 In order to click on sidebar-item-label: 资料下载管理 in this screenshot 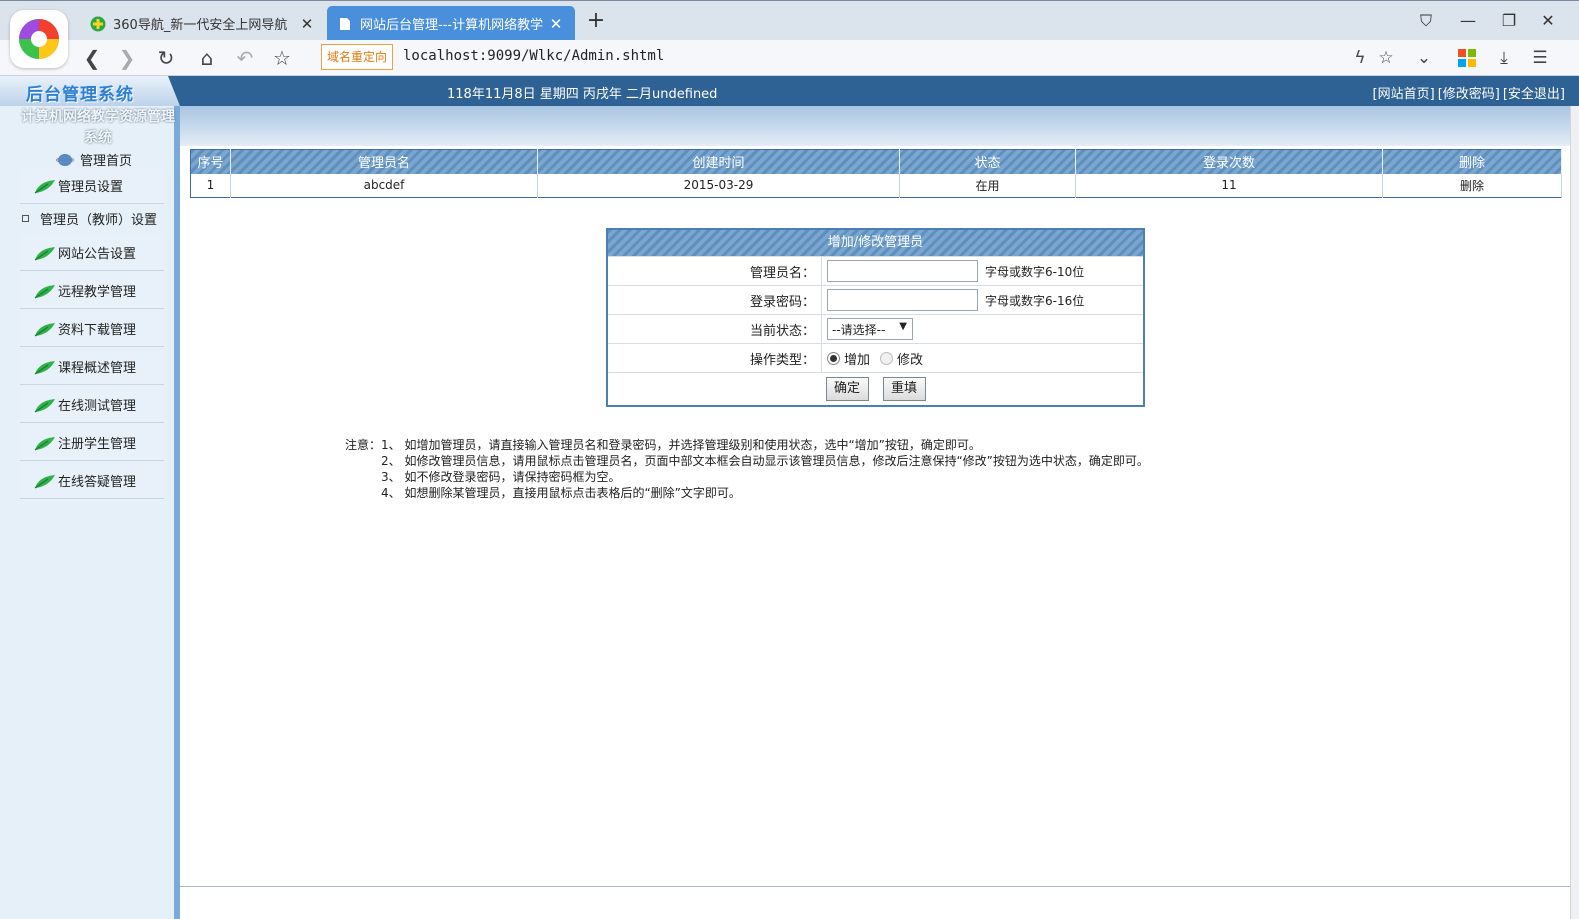, I will do `click(97, 330)`.